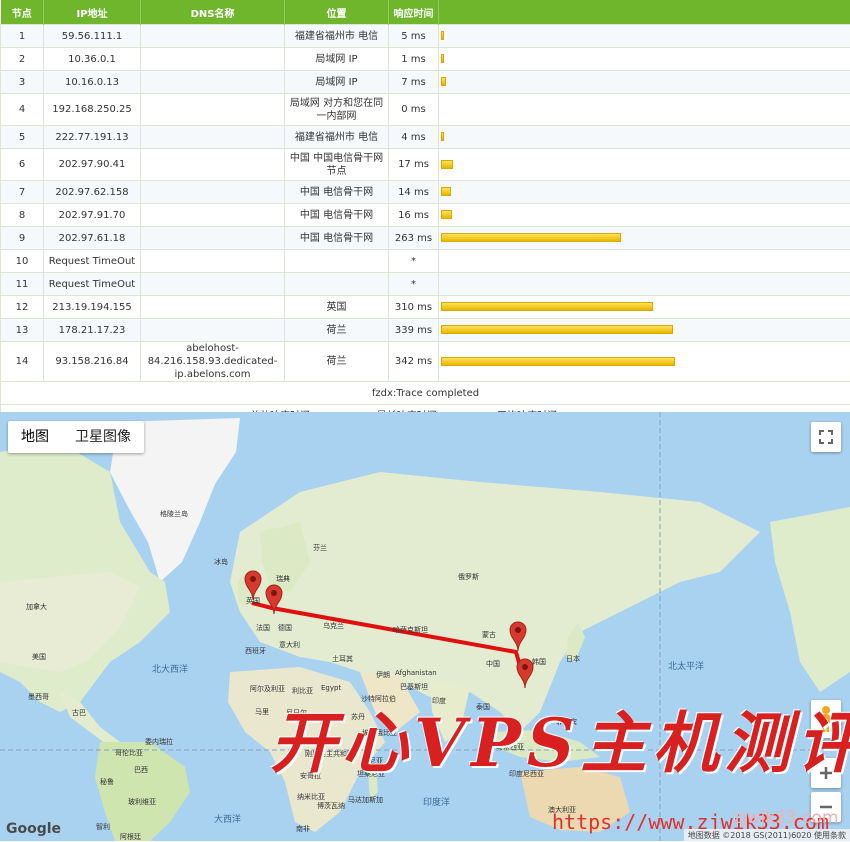 This screenshot has height=842, width=850. I want to click on trace-row: 159.56.111.1福建省福州市 电信5 ms, so click(425, 36).